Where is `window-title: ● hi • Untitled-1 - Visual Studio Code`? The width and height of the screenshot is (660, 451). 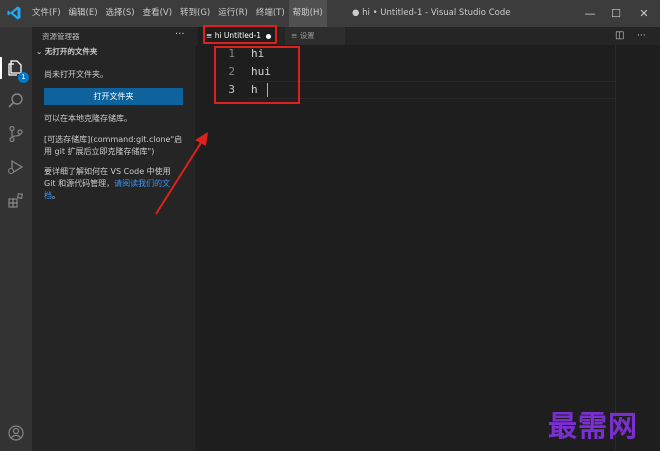 window-title: ● hi • Untitled-1 - Visual Studio Code is located at coordinates (431, 13).